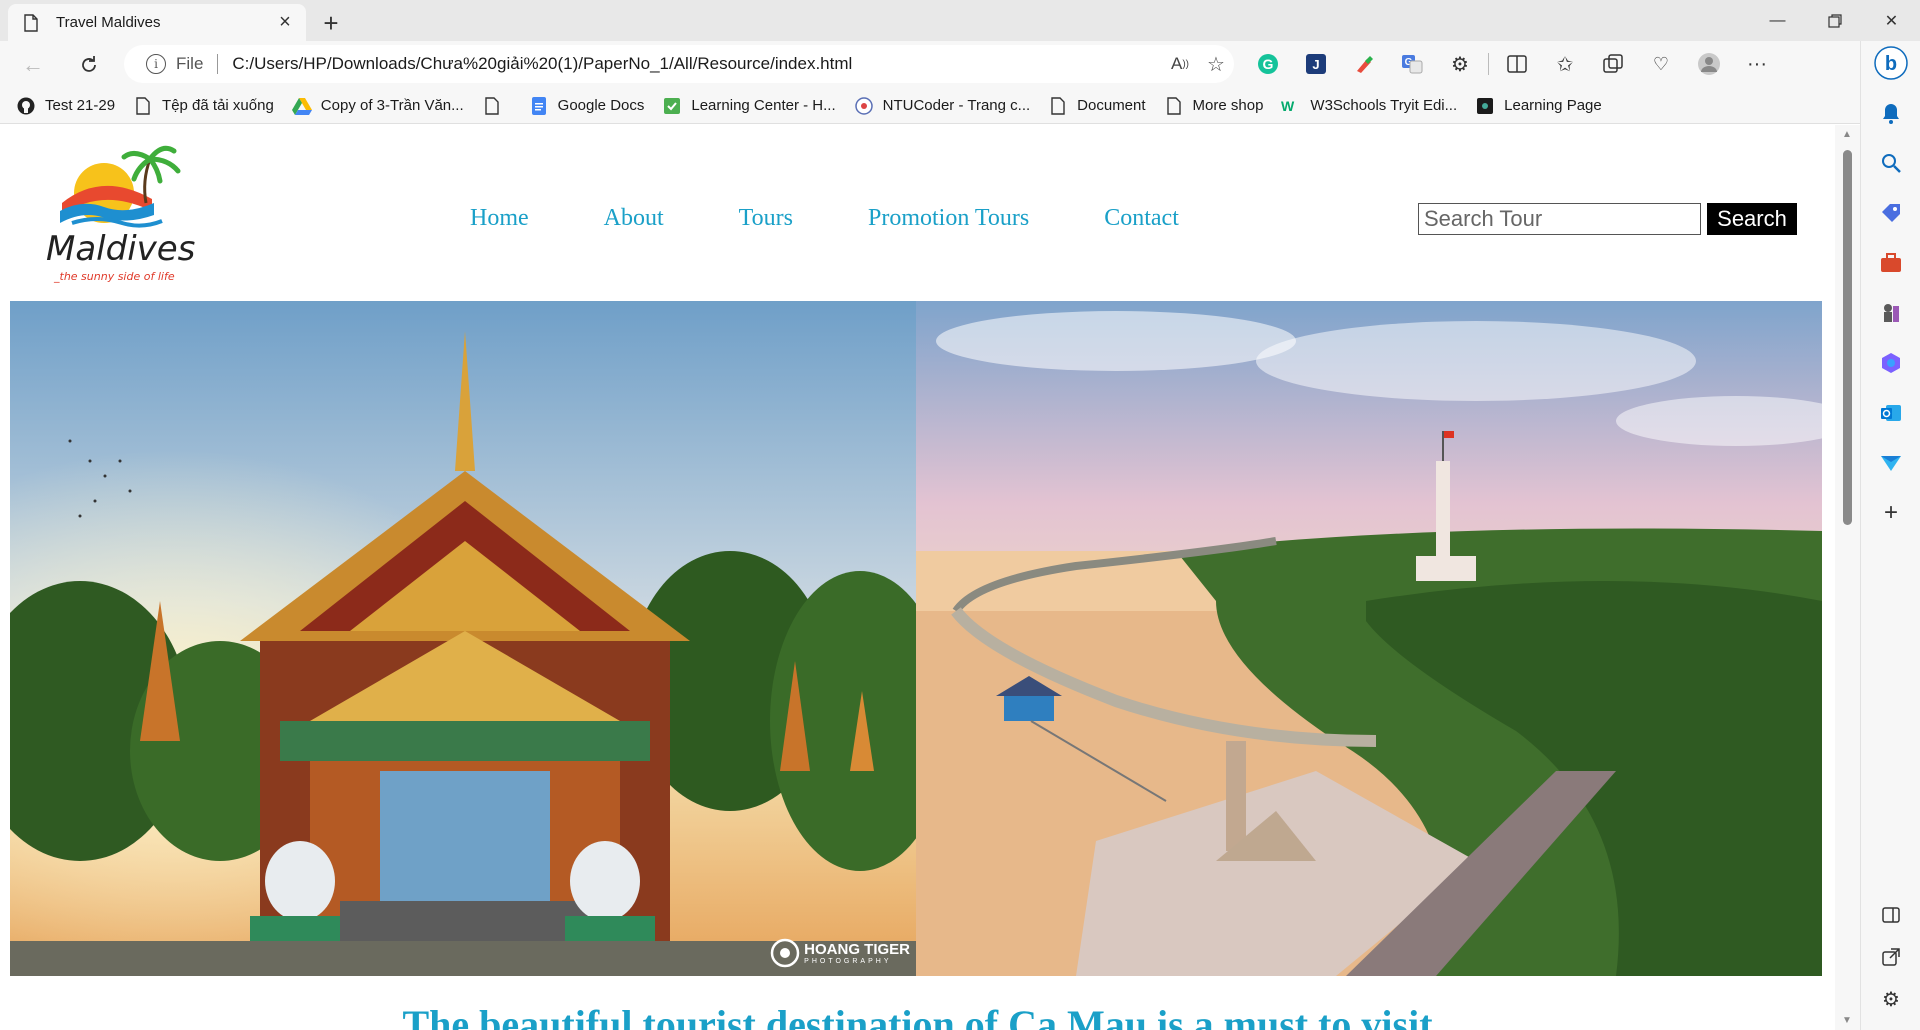 This screenshot has width=1920, height=1030. What do you see at coordinates (1709, 64) in the screenshot?
I see `profile-avatar-icon` at bounding box center [1709, 64].